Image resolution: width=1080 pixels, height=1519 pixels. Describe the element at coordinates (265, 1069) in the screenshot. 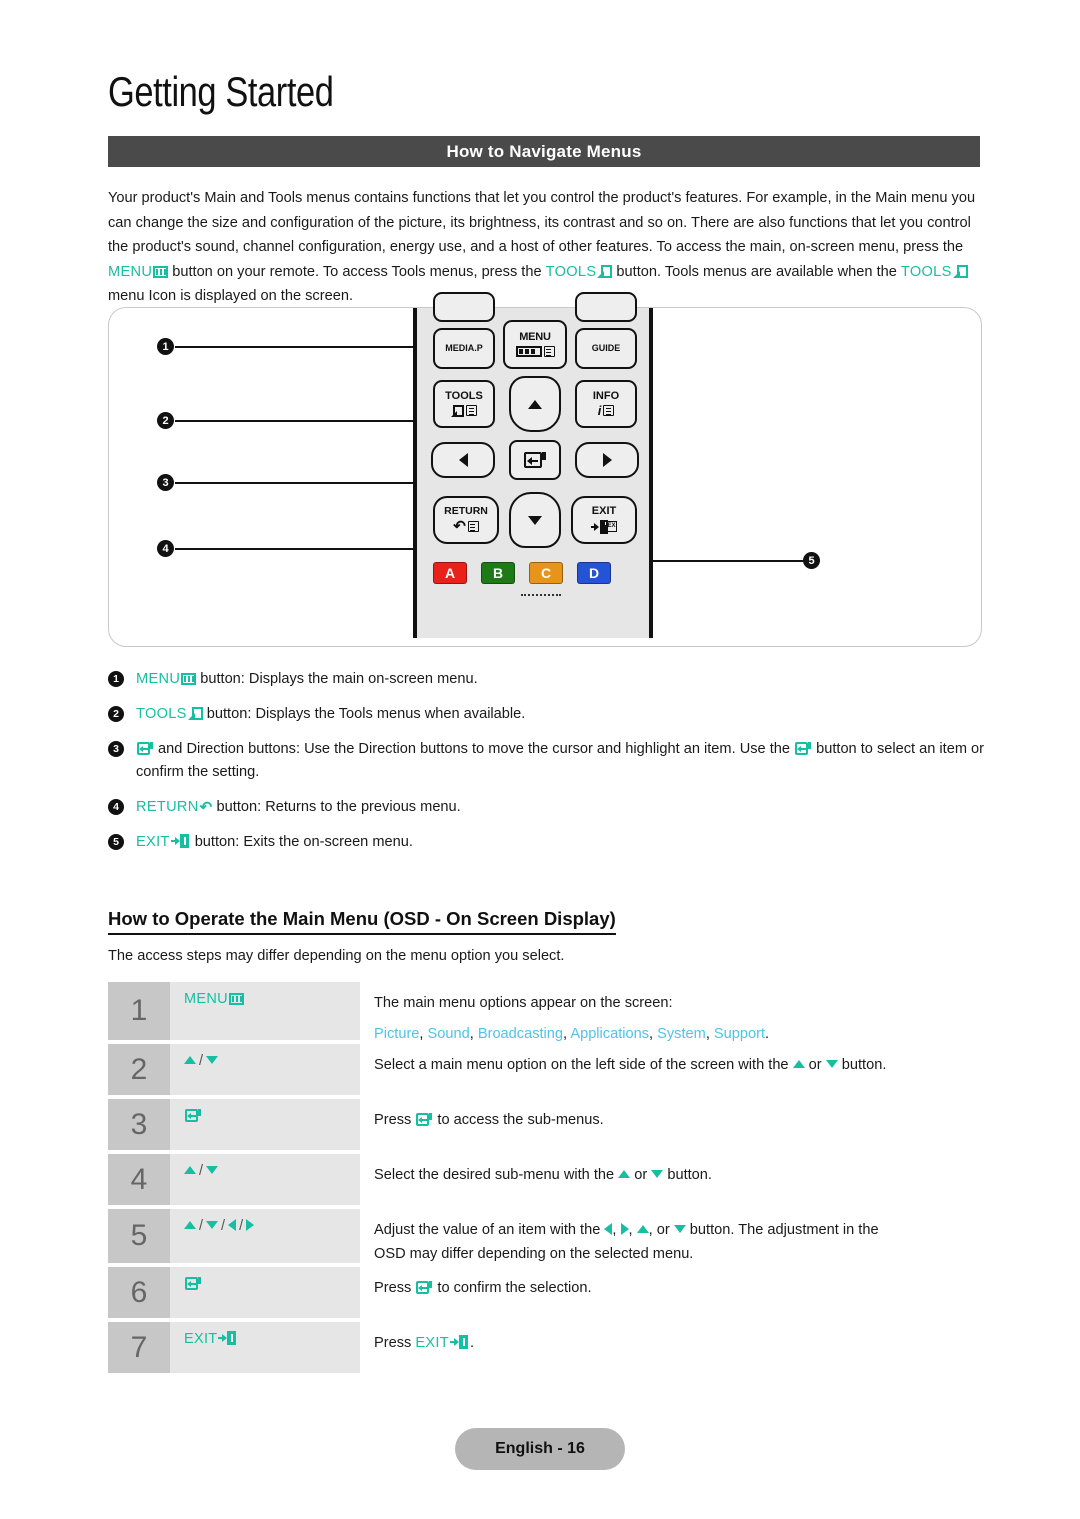

I see `step-key-2: /` at that location.